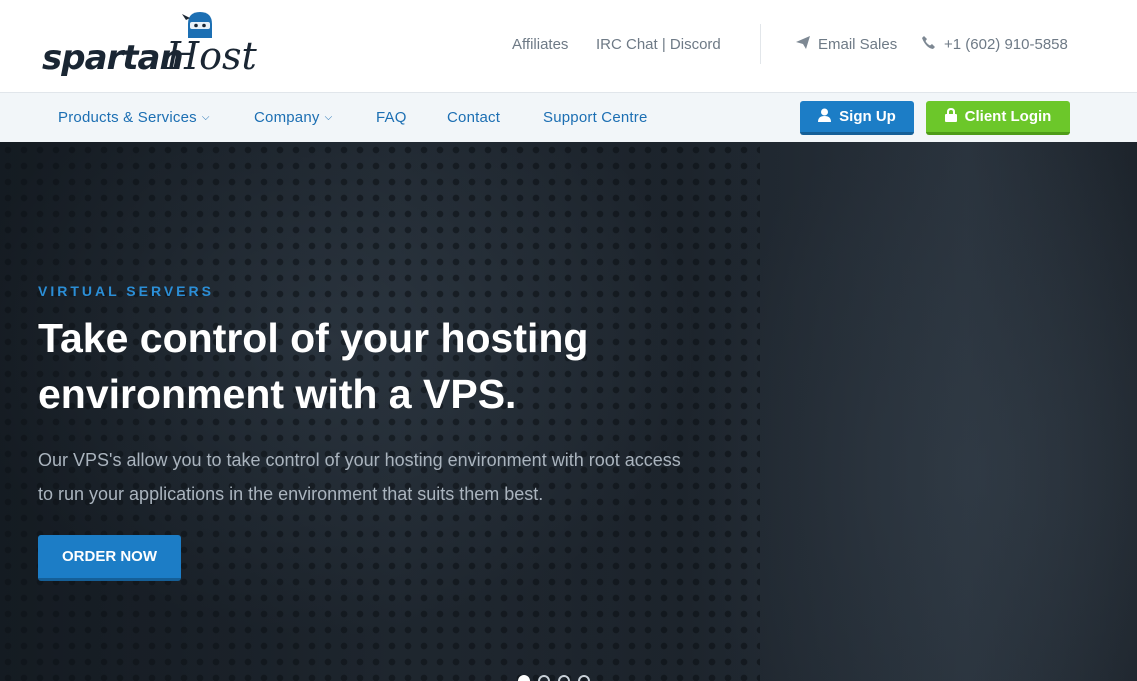  I want to click on logo-text-host: Host, so click(211, 56).